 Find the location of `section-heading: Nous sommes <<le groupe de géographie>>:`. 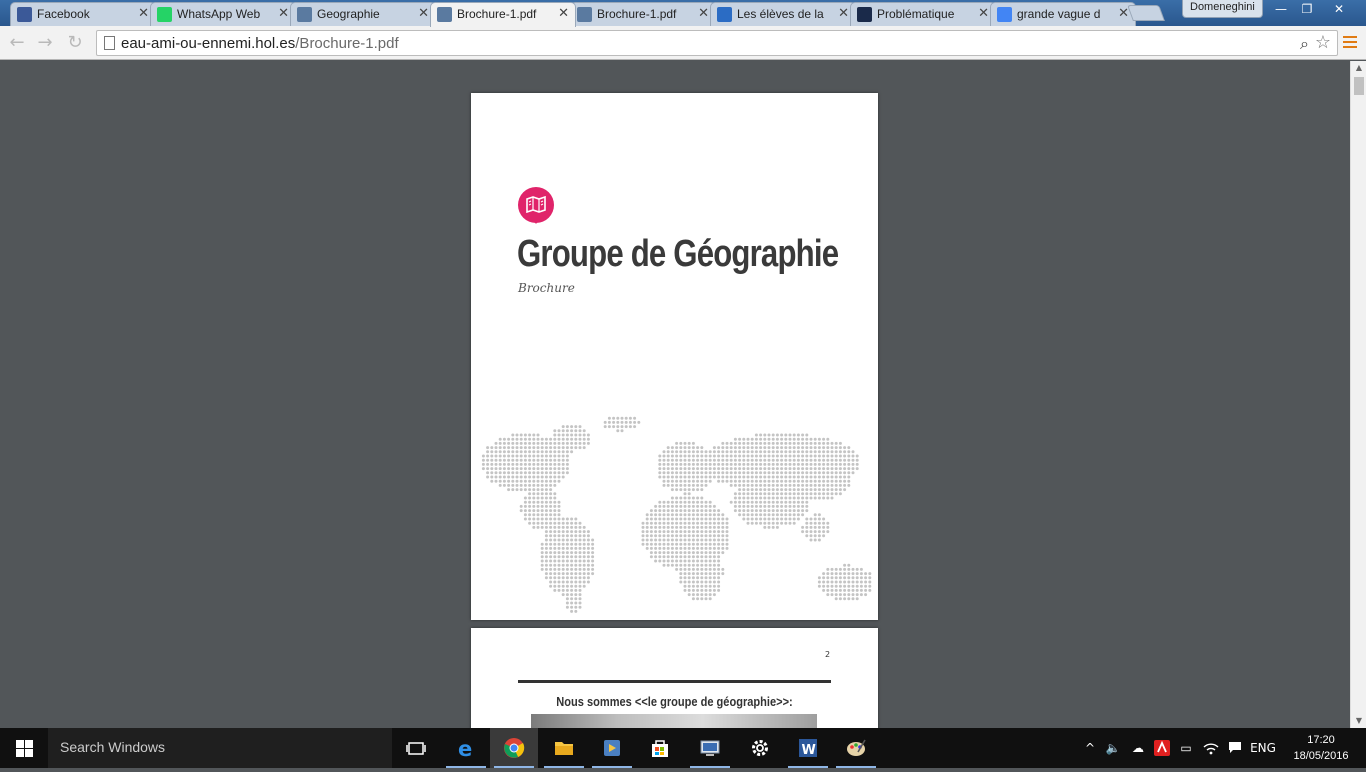

section-heading: Nous sommes <<le groupe de géographie>>: is located at coordinates (674, 701).